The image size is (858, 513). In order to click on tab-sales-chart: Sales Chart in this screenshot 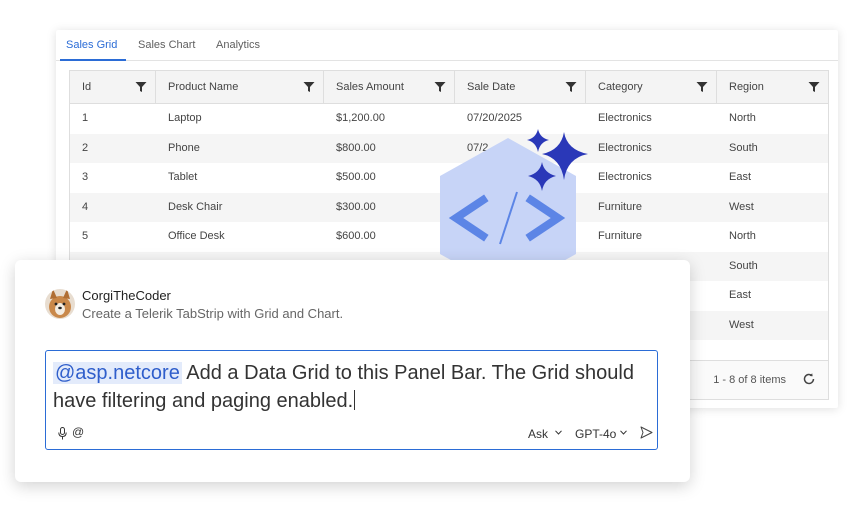, I will do `click(166, 45)`.